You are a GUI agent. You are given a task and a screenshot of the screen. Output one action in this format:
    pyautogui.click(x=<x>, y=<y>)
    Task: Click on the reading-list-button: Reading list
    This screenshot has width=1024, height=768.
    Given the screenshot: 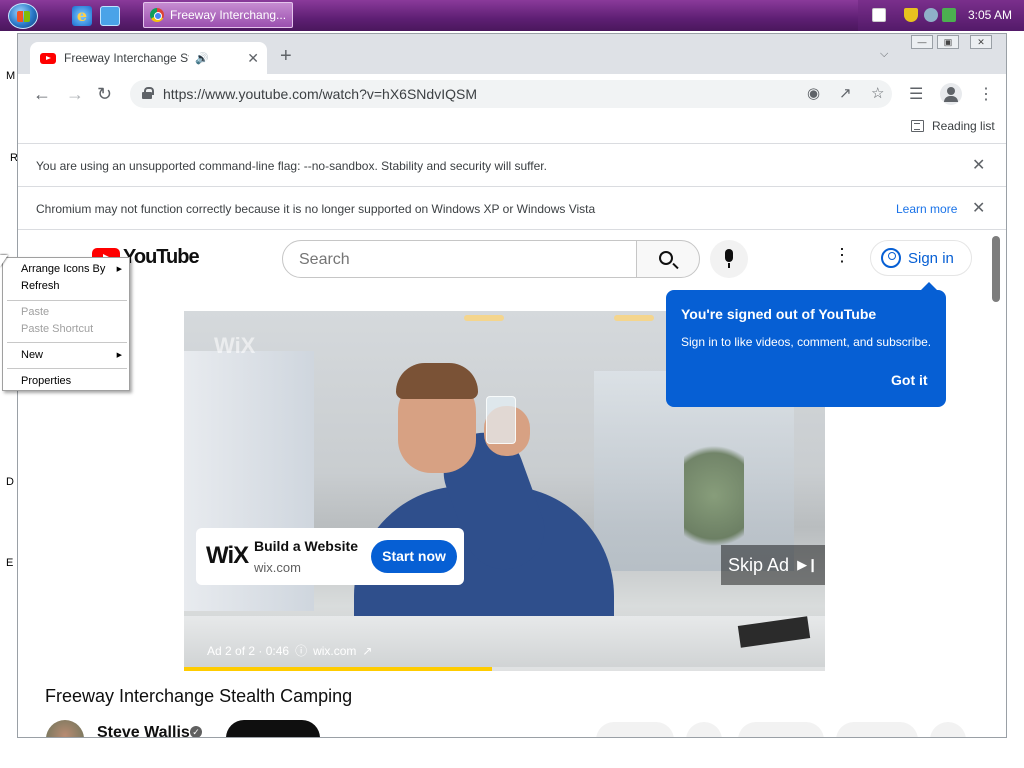 What is the action you would take?
    pyautogui.click(x=953, y=126)
    